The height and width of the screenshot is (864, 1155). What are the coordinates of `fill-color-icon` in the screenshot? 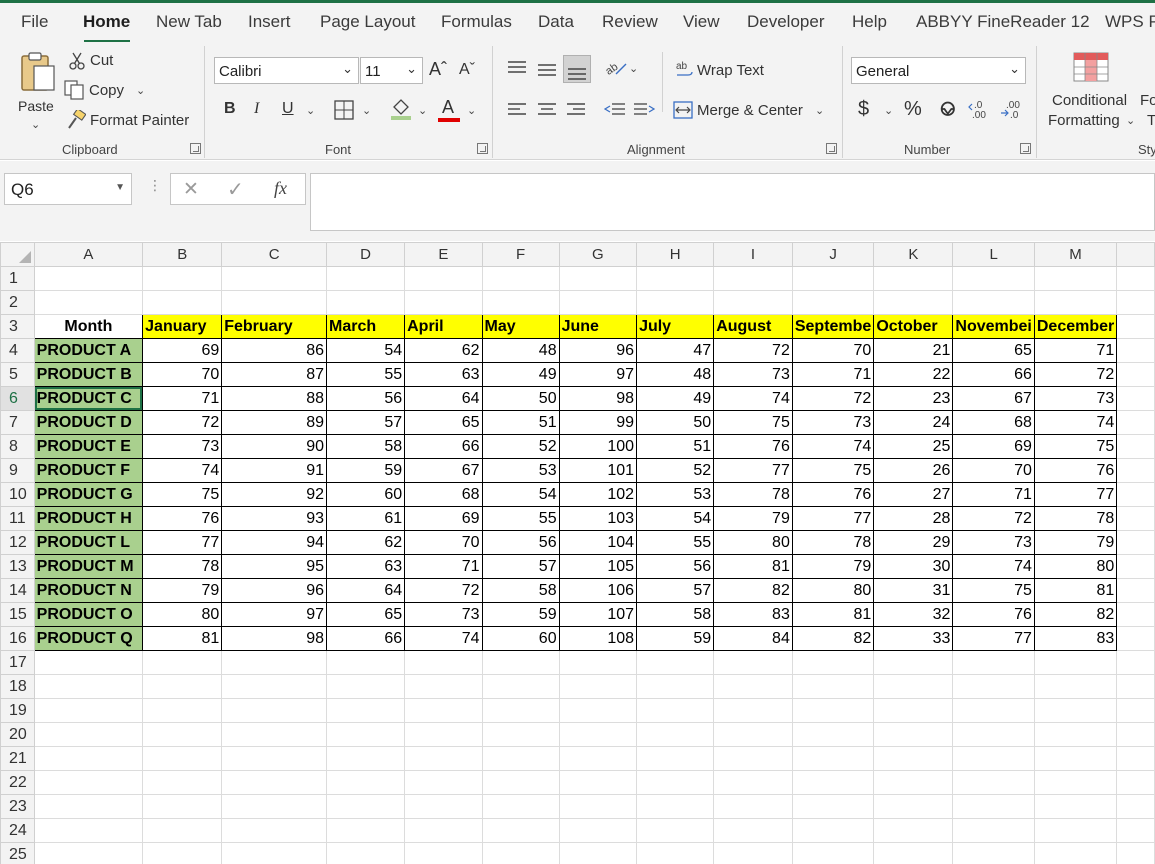 It's located at (401, 109).